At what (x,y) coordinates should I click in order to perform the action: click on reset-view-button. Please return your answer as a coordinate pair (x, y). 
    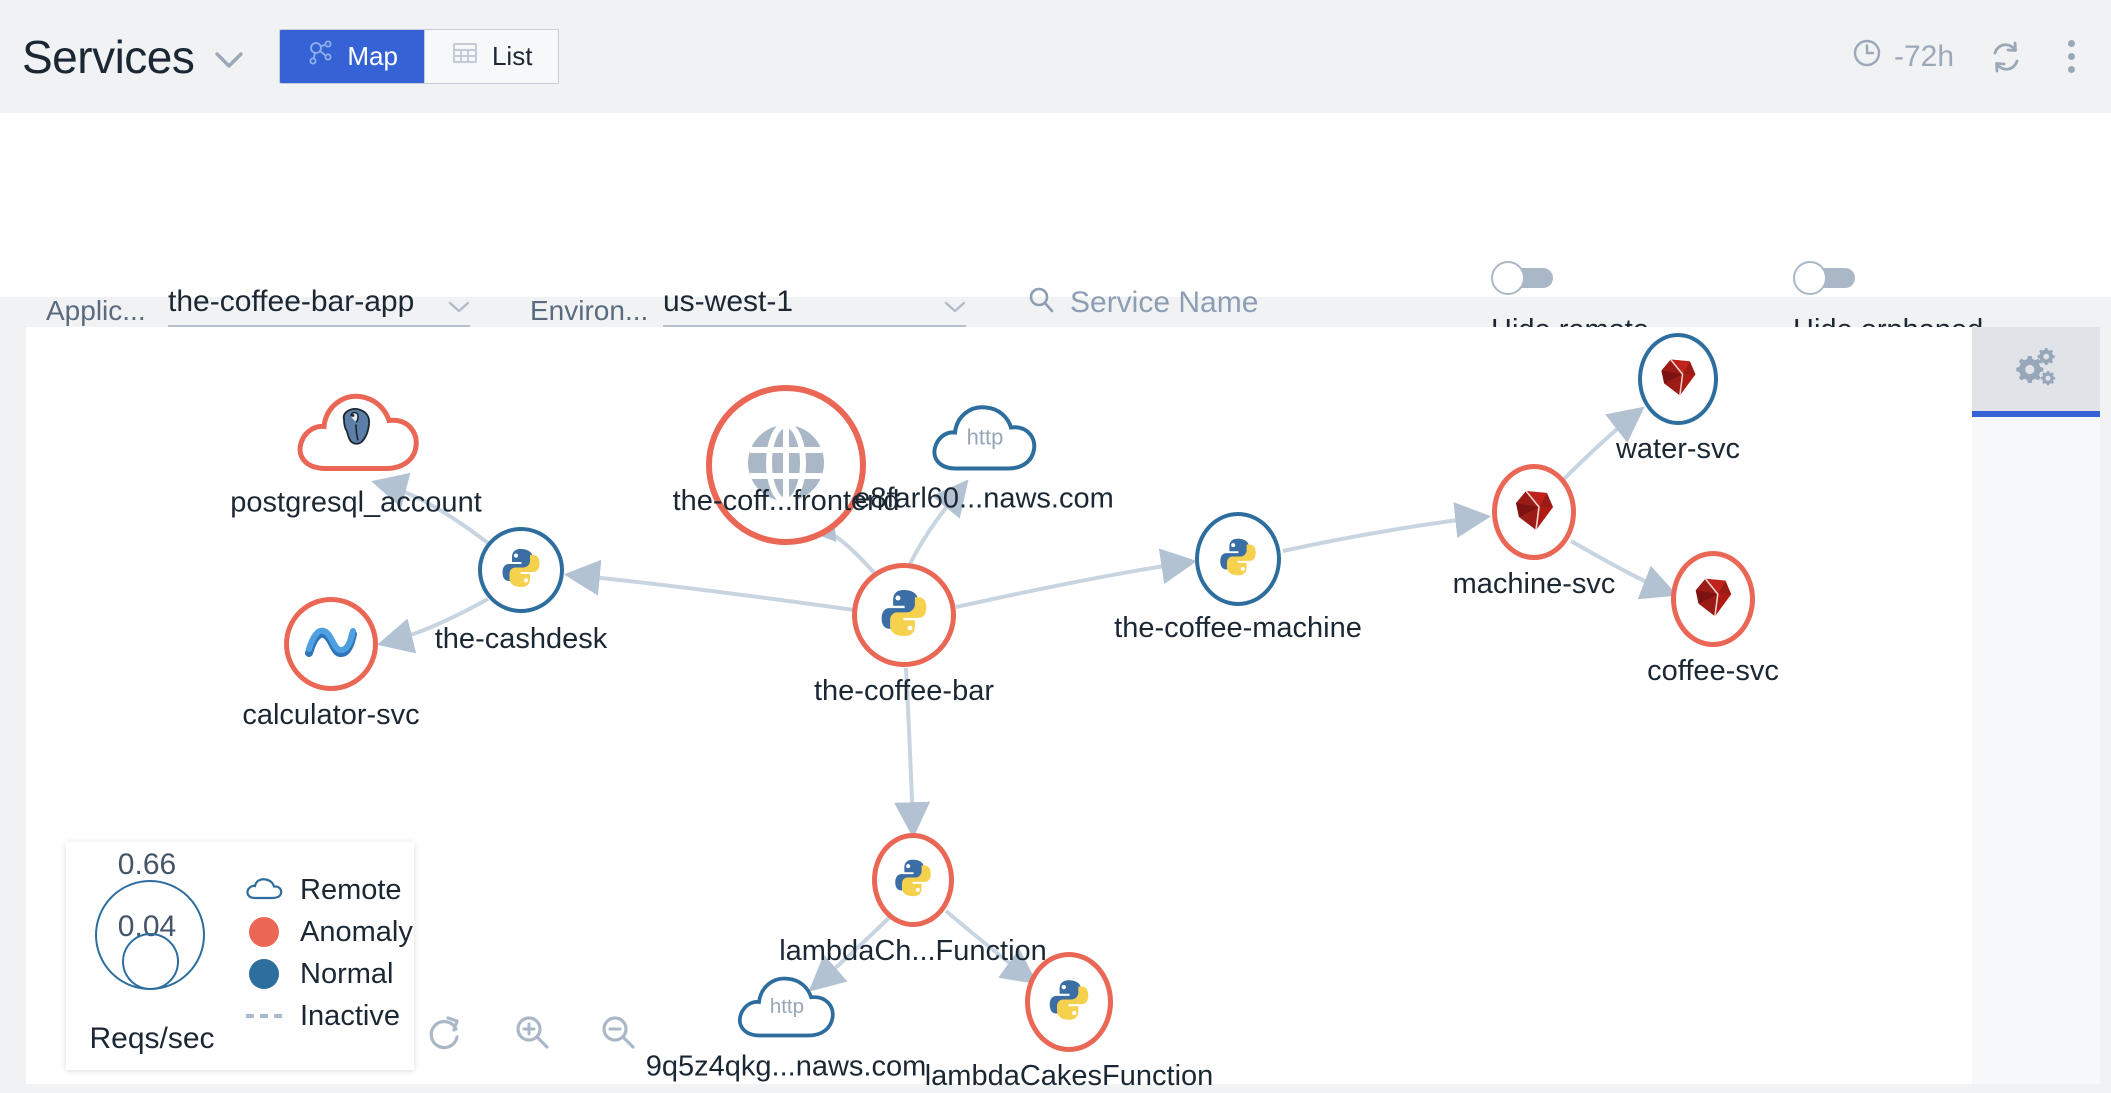
    Looking at the image, I should click on (446, 1032).